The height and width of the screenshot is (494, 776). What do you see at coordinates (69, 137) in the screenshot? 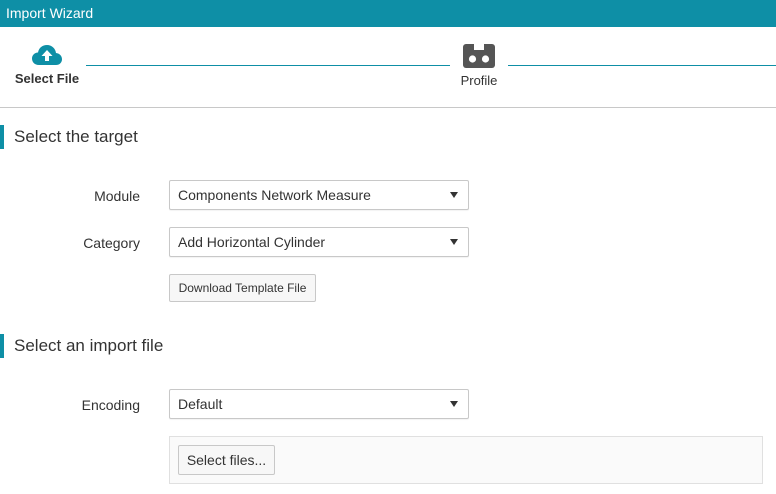
I see `section-heading-target: Select the target` at bounding box center [69, 137].